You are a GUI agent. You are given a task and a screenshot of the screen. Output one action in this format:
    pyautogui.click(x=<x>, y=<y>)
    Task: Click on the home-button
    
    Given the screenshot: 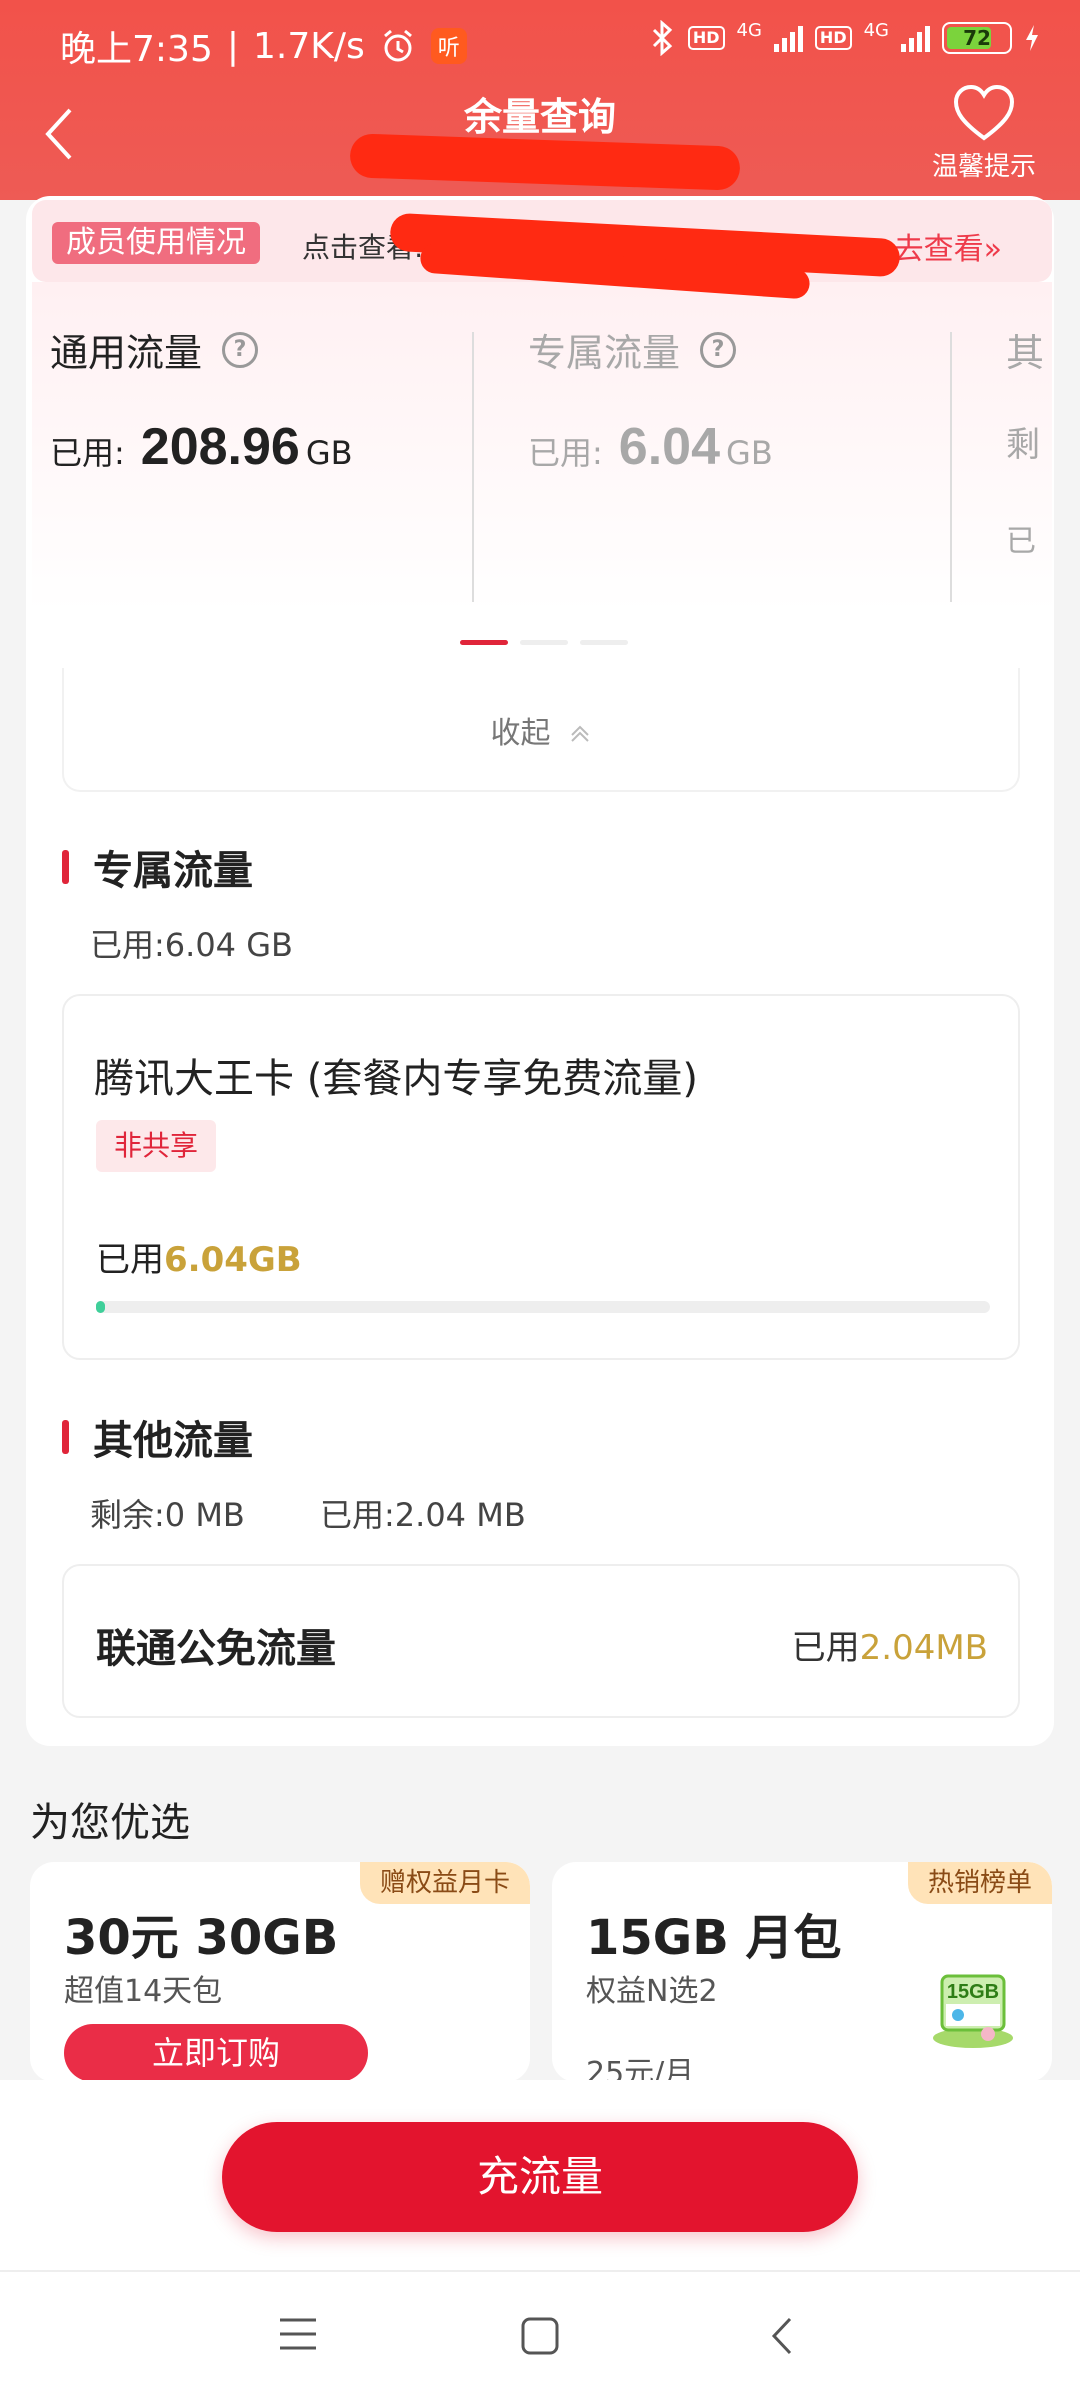 What is the action you would take?
    pyautogui.click(x=540, y=2338)
    